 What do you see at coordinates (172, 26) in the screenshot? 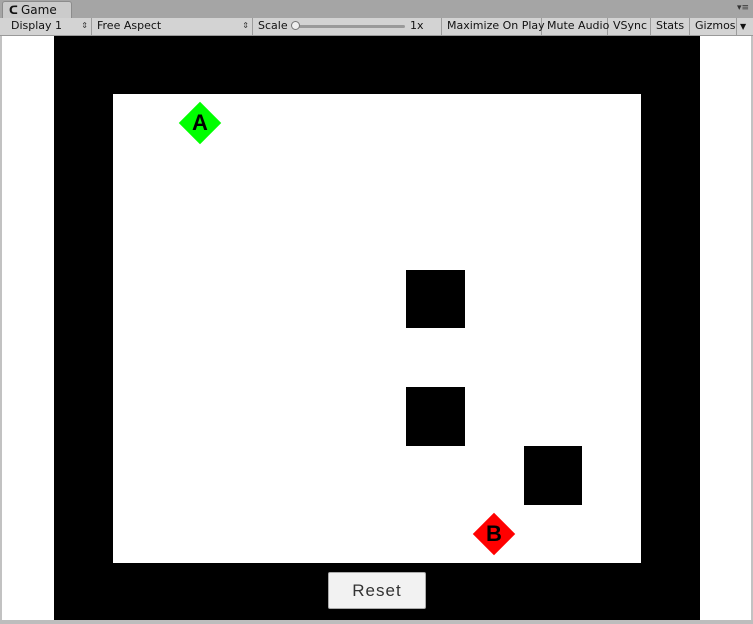
I see `aspect-dropdown: Free Aspect ⇕` at bounding box center [172, 26].